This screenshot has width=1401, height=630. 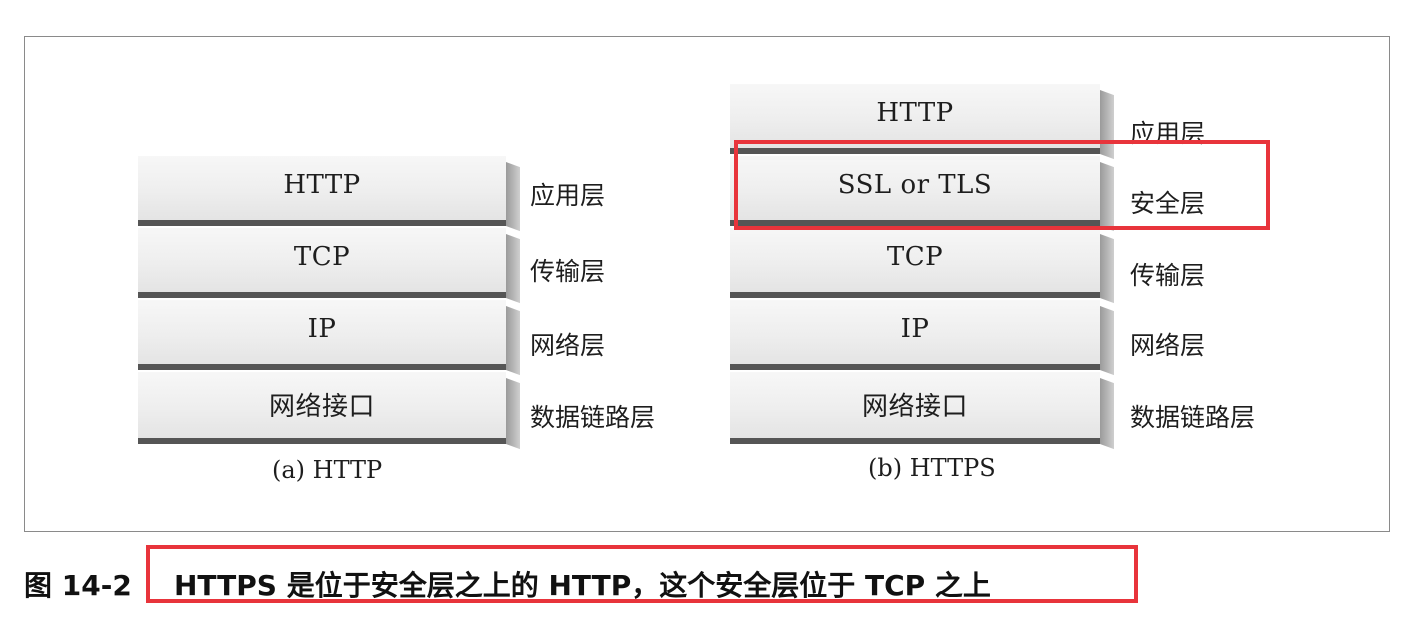 I want to click on https-layer-ip: IP, so click(x=915, y=335).